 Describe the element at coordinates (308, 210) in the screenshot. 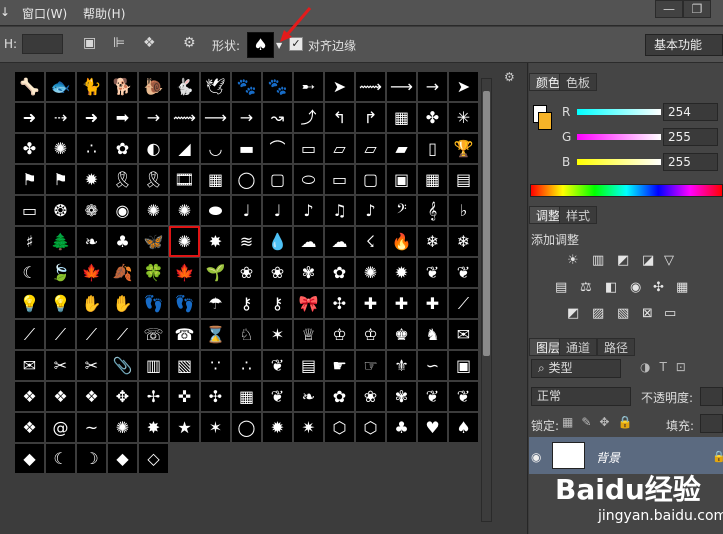

I see `shape-swatch: ♪` at that location.